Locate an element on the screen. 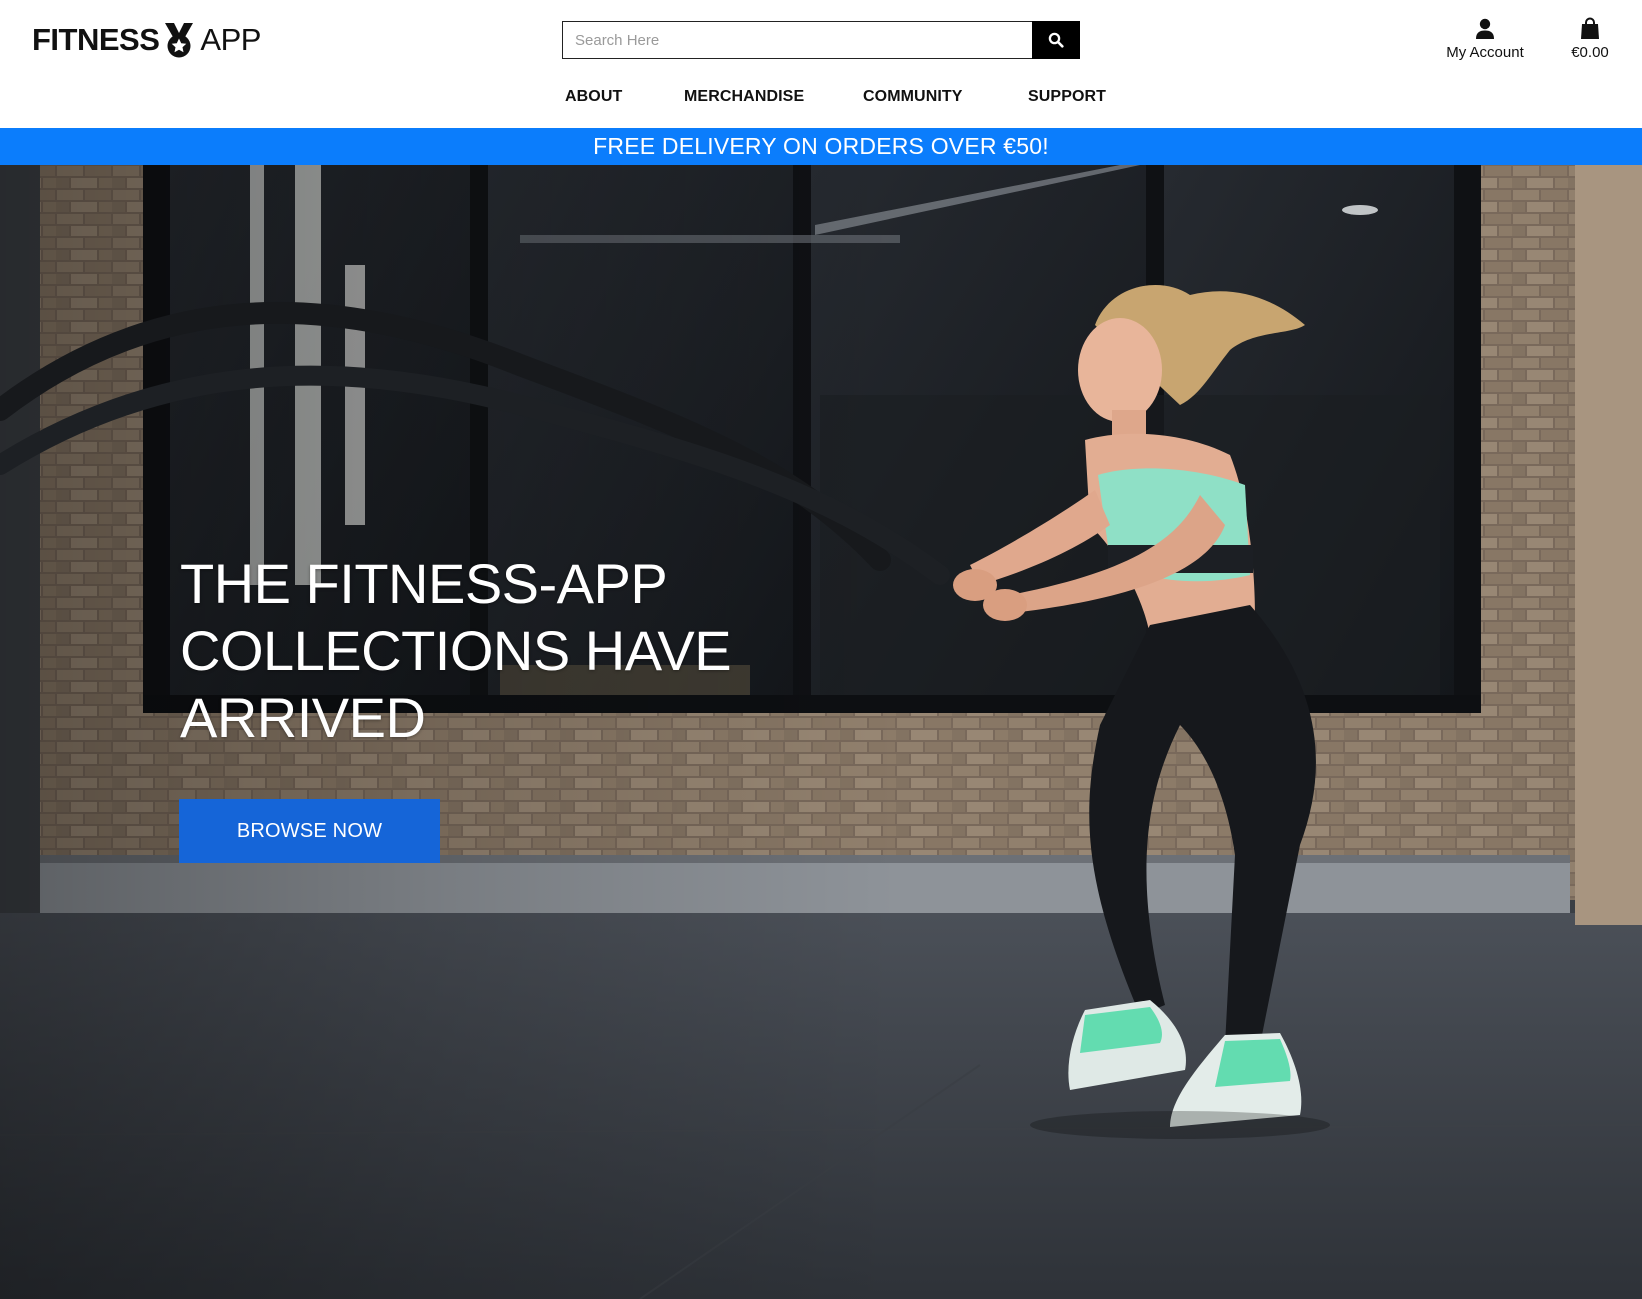 This screenshot has height=1299, width=1642. main-nav: ABOUT MERCHANDISE COMMUNITY SUPPORT is located at coordinates (821, 100).